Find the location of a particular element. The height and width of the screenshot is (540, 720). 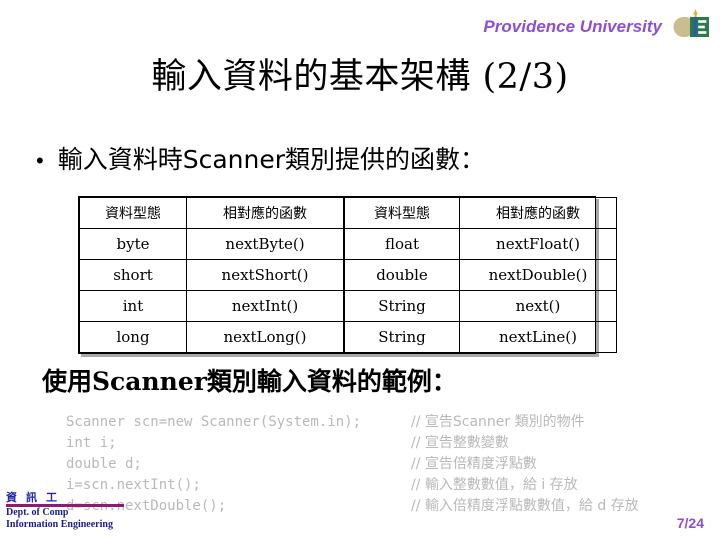

cell-method: next() is located at coordinates (538, 306).